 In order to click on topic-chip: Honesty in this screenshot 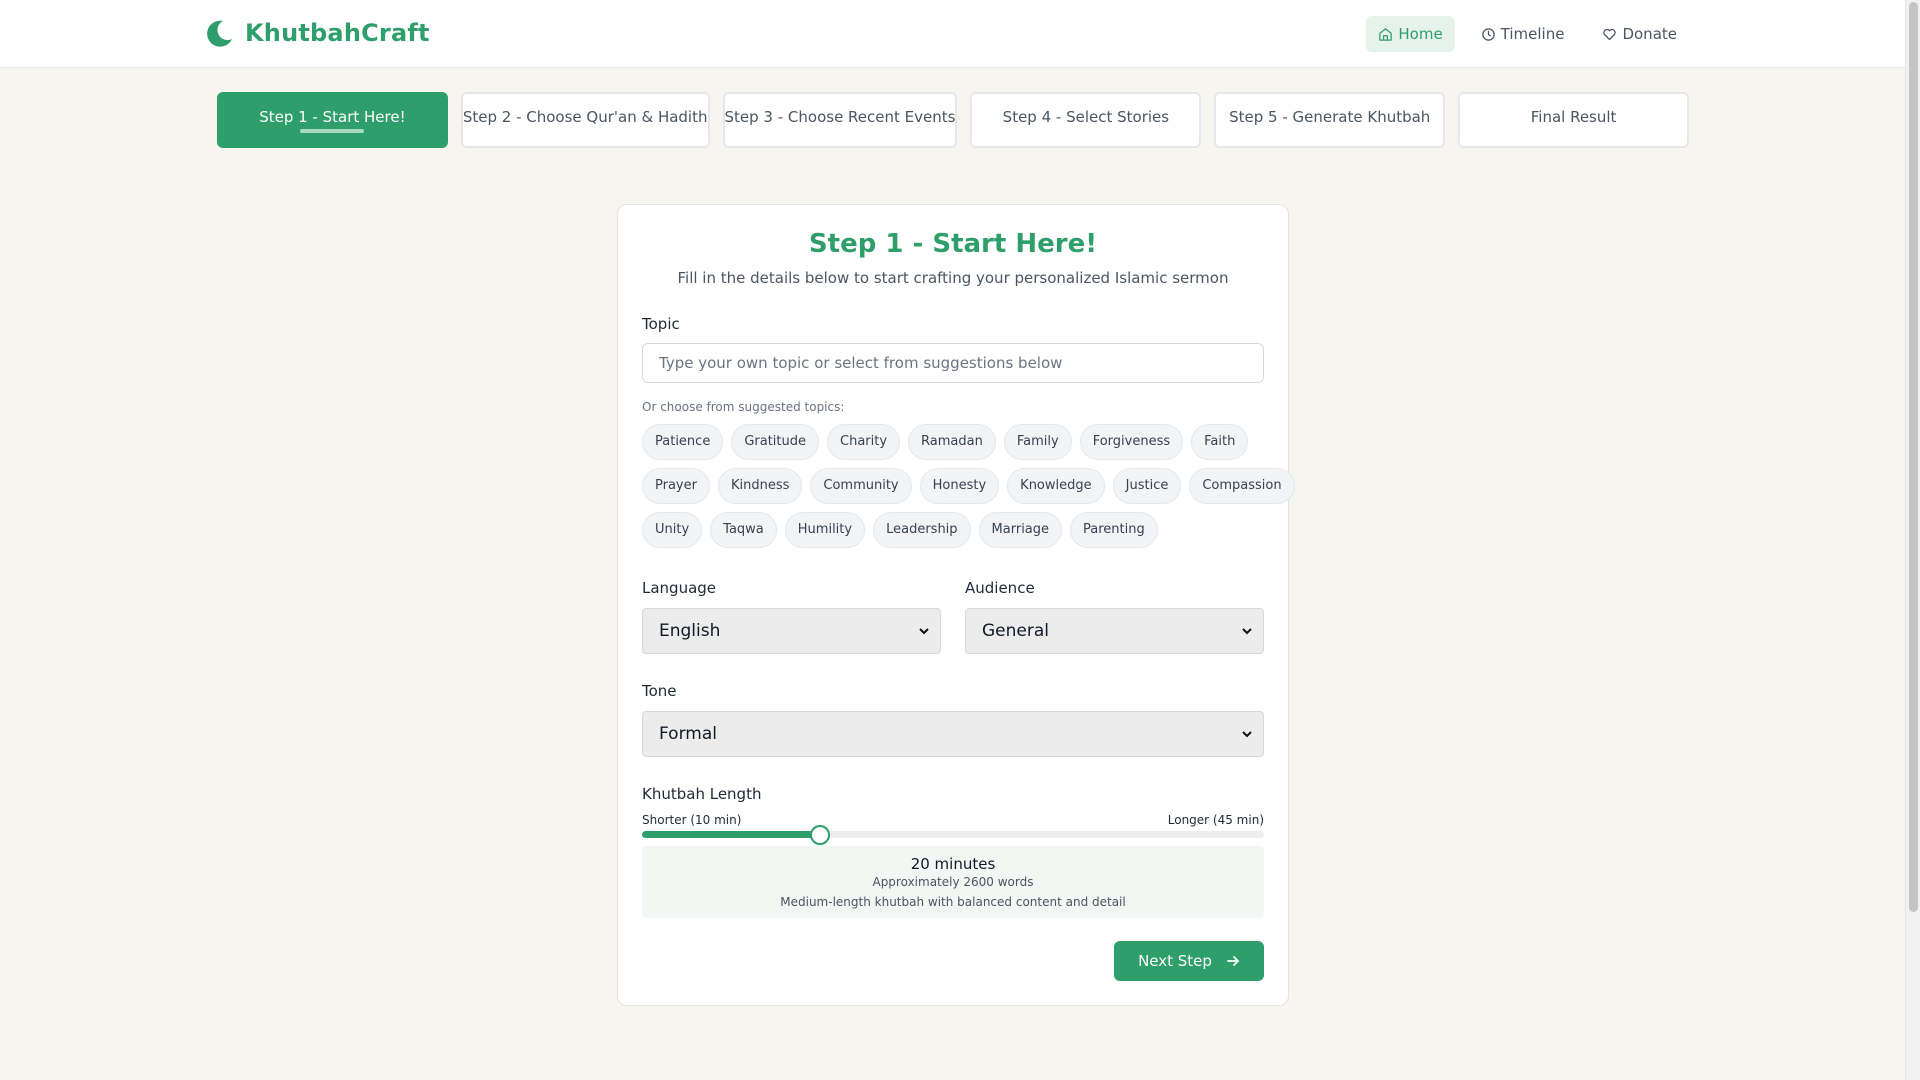, I will do `click(959, 486)`.